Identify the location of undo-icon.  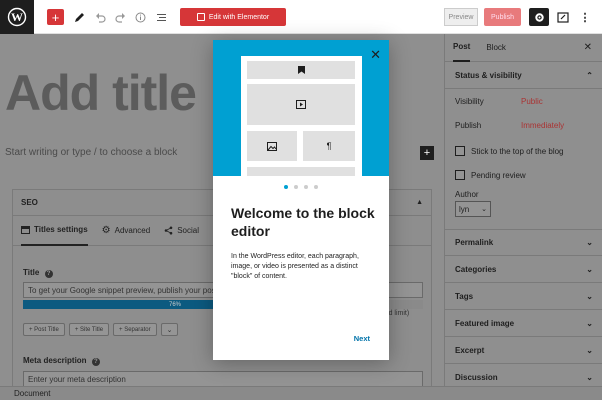
(100, 17).